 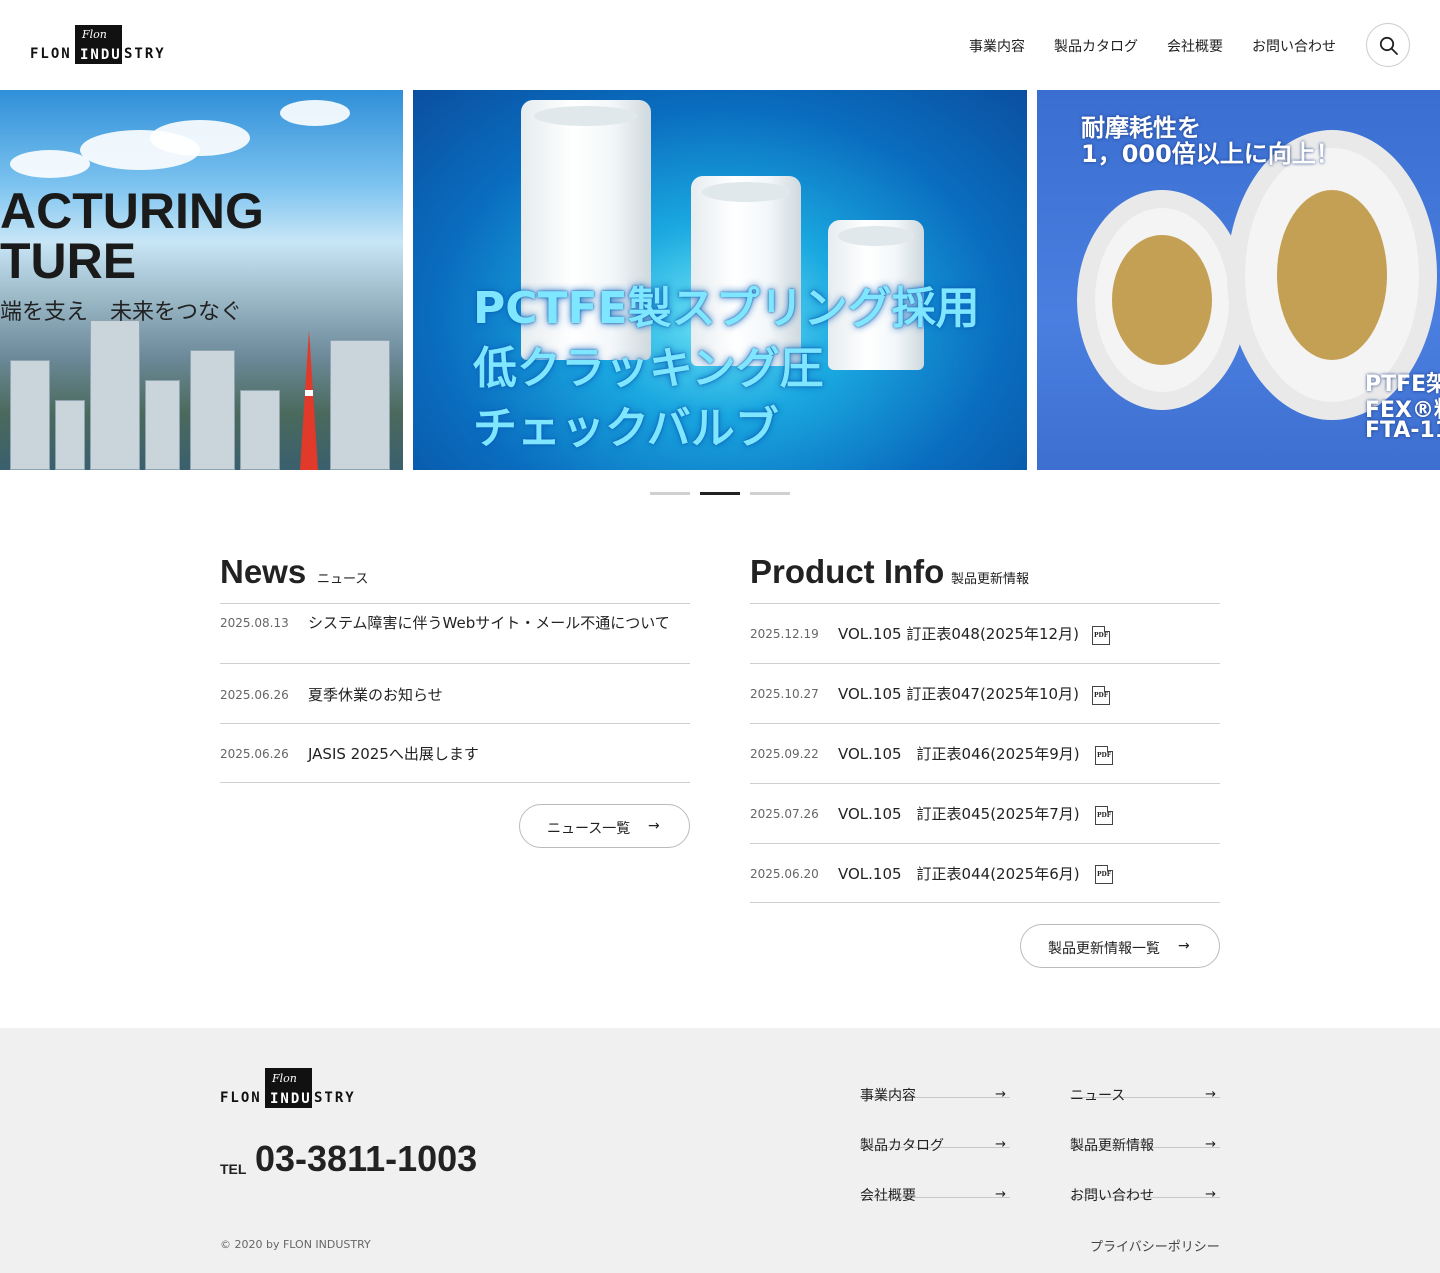 What do you see at coordinates (1402, 430) in the screenshot?
I see `slide3-side-3: FTA-11` at bounding box center [1402, 430].